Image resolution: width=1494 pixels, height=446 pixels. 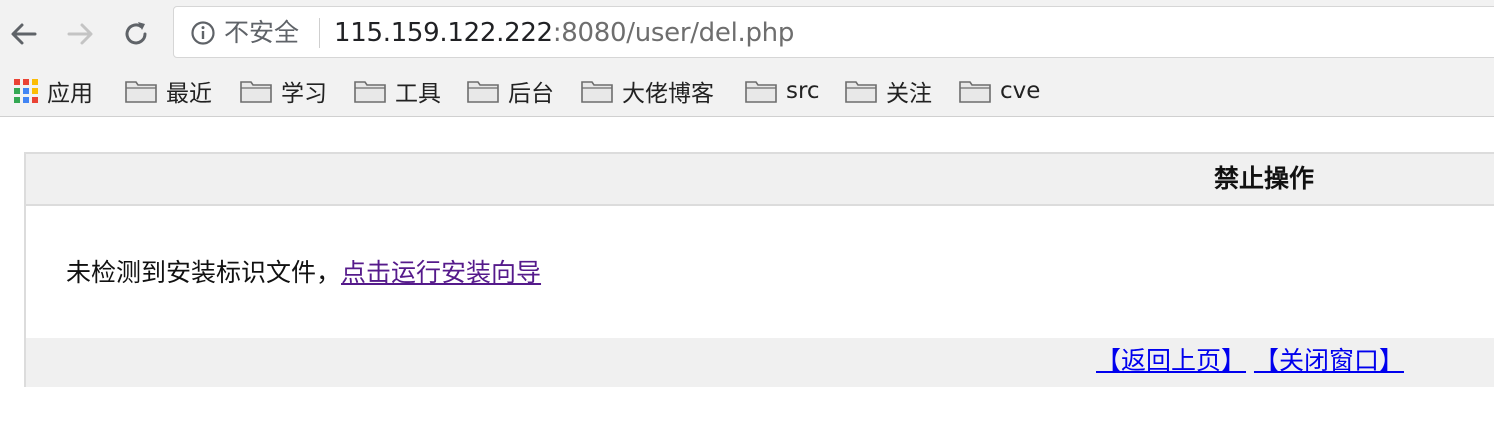 I want to click on browser-toolbar: 不安全 115.159.122.222:8080/user/del.php, so click(x=747, y=33).